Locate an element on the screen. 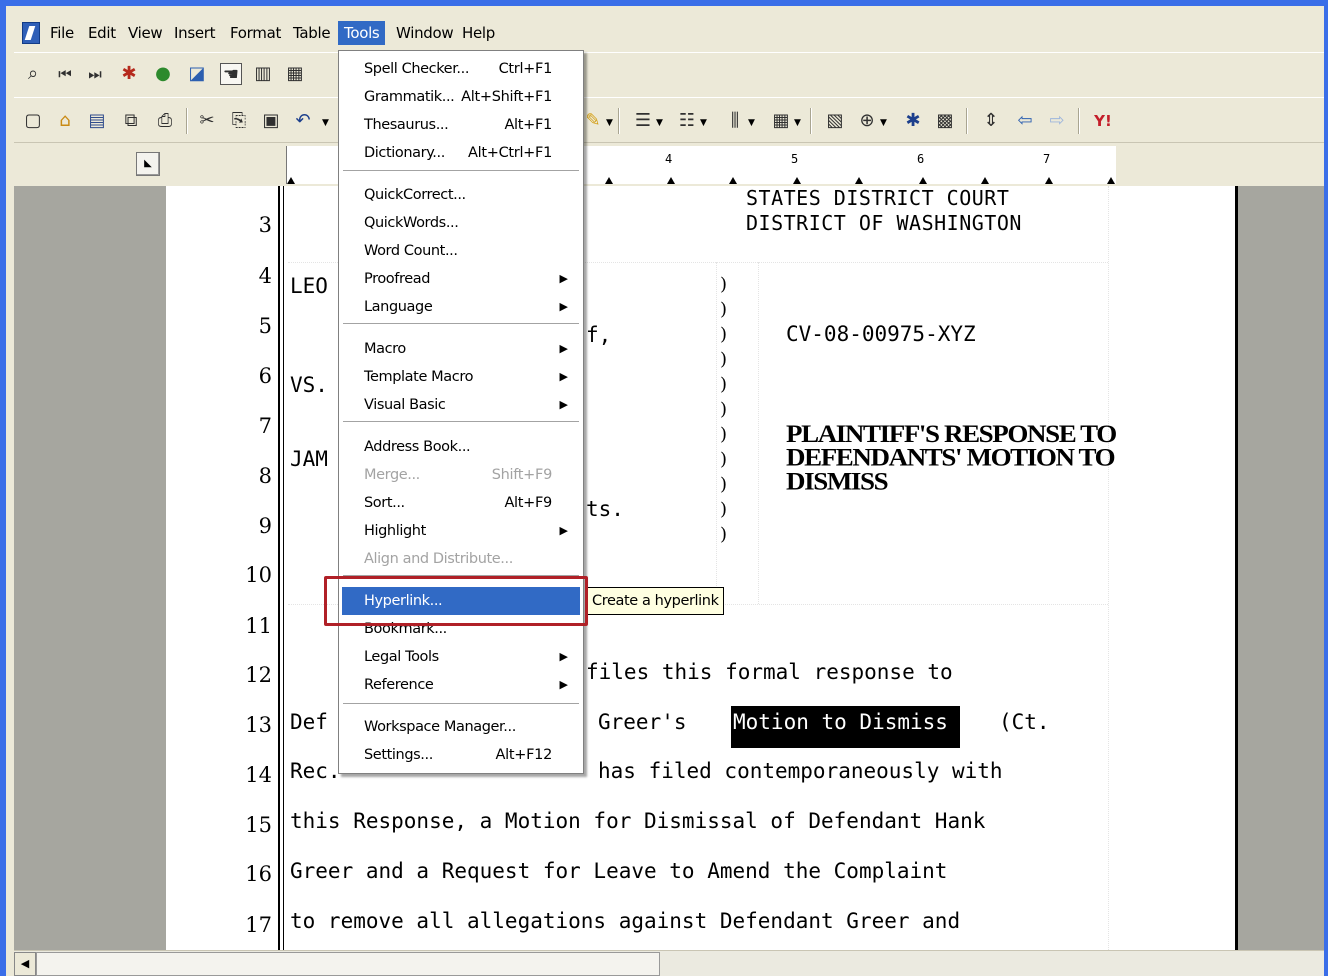 The width and height of the screenshot is (1328, 976). menu-item-reference: Reference ▶ is located at coordinates (461, 685).